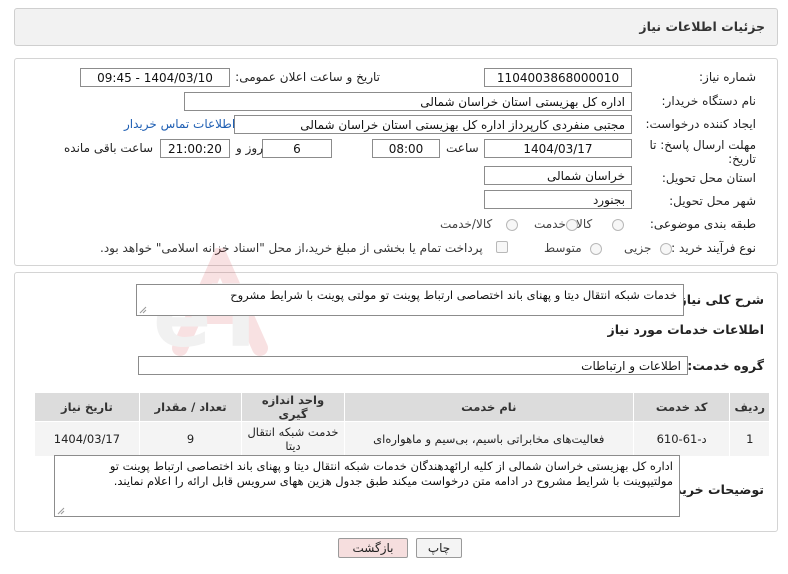 This screenshot has height=574, width=788. I want to click on deadline-days-label: روز و, so click(249, 148).